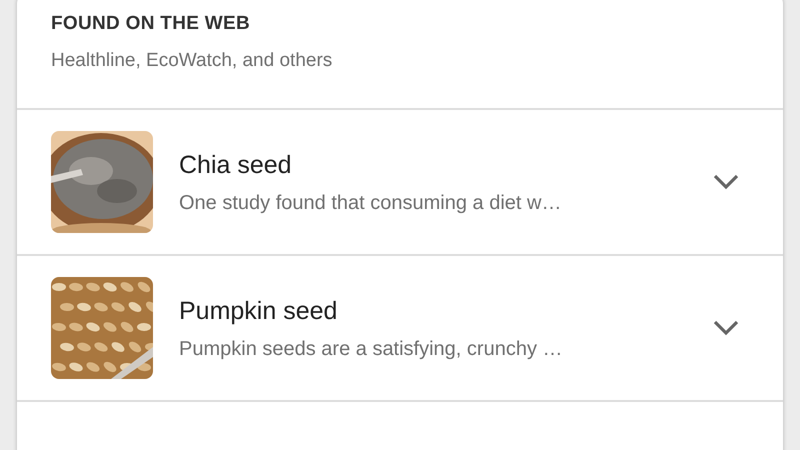  Describe the element at coordinates (236, 165) in the screenshot. I see `result-title: Chia seed` at that location.